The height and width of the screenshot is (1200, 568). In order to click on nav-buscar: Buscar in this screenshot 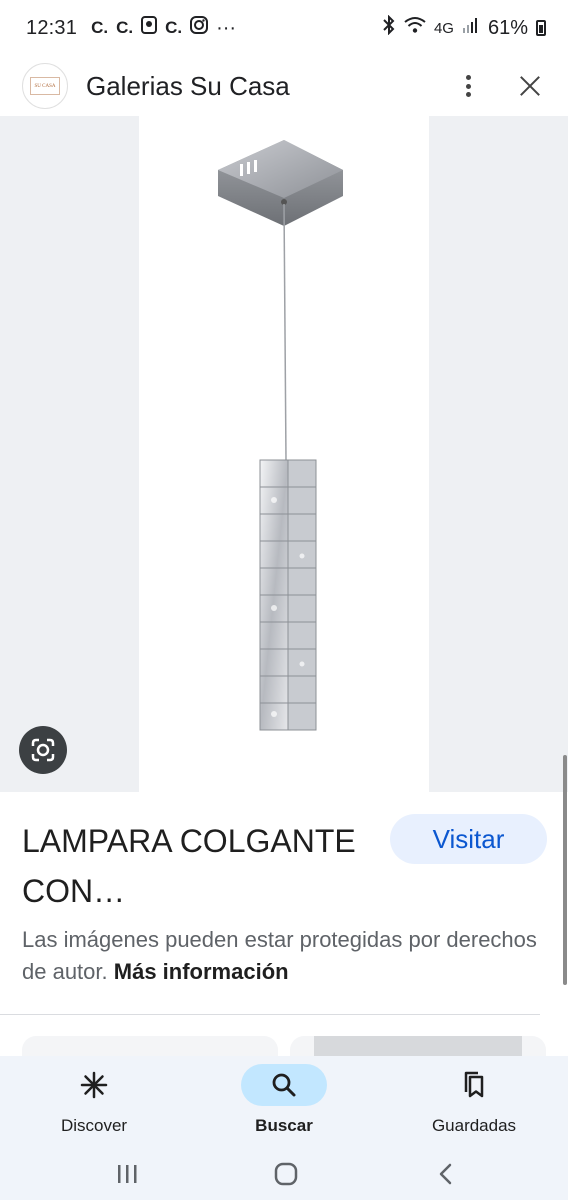, I will do `click(284, 1100)`.